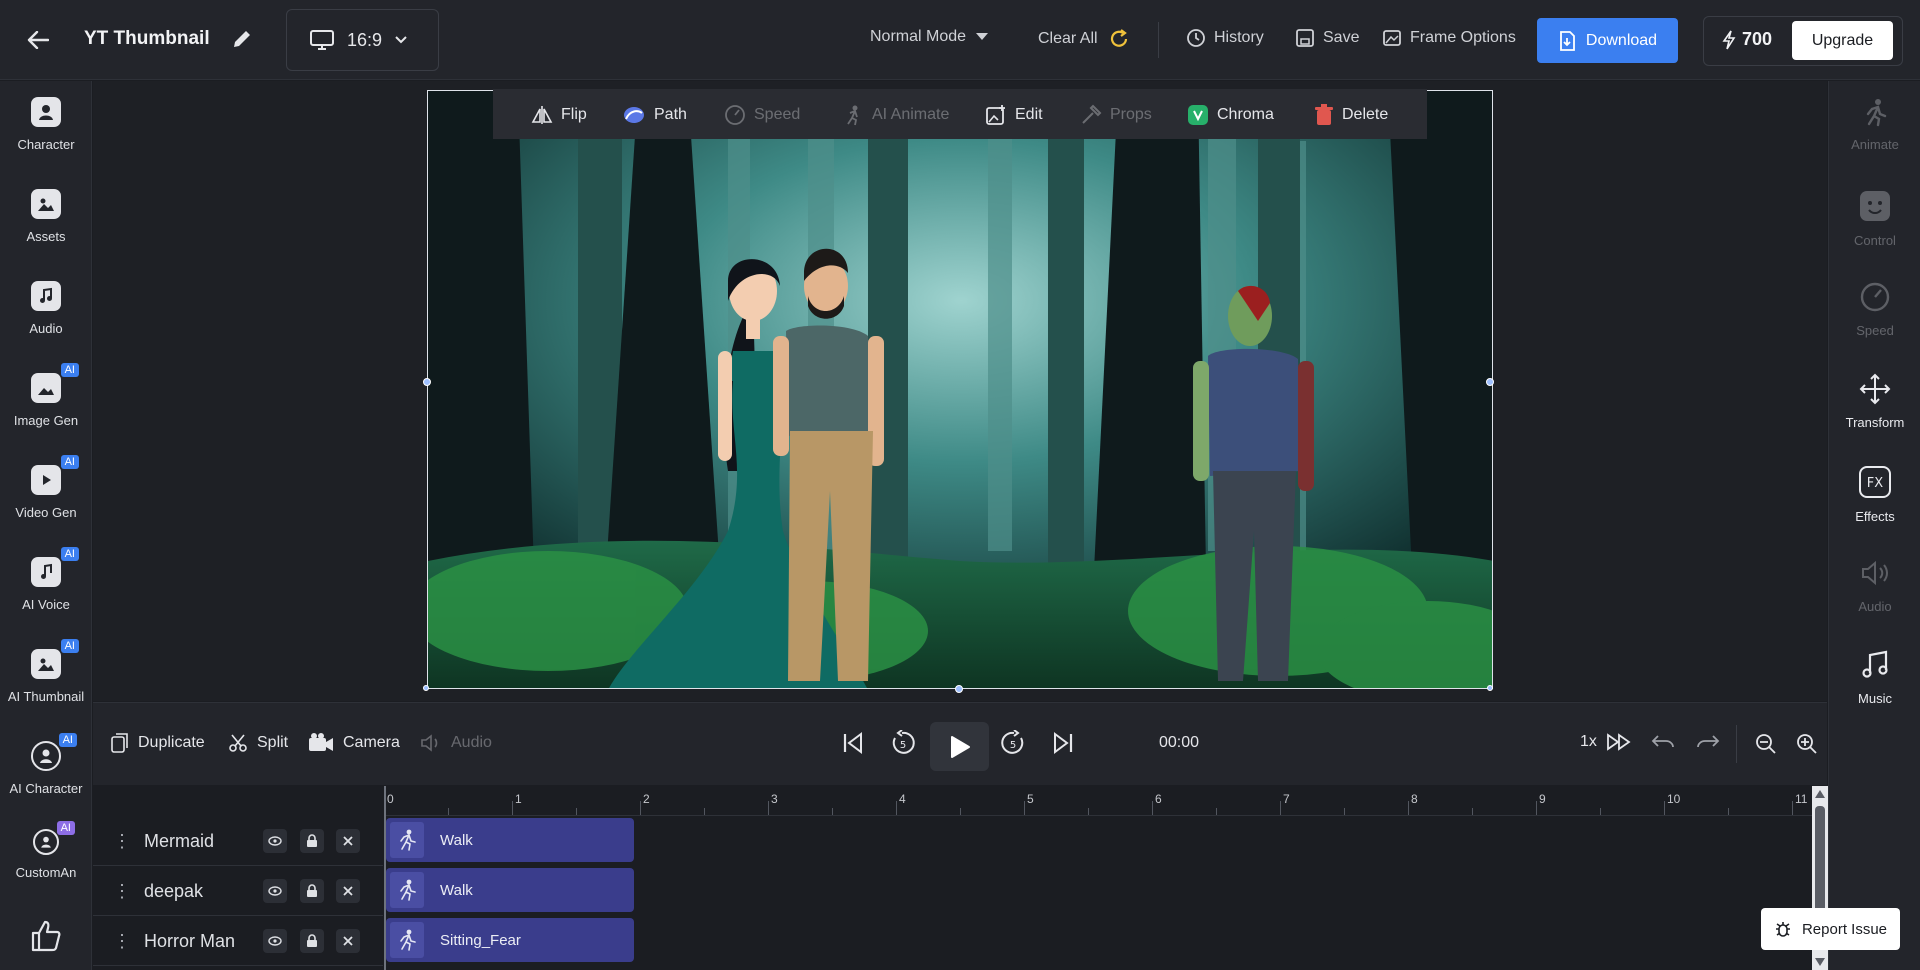  Describe the element at coordinates (1842, 40) in the screenshot. I see `upgrade-button: Upgrade` at that location.